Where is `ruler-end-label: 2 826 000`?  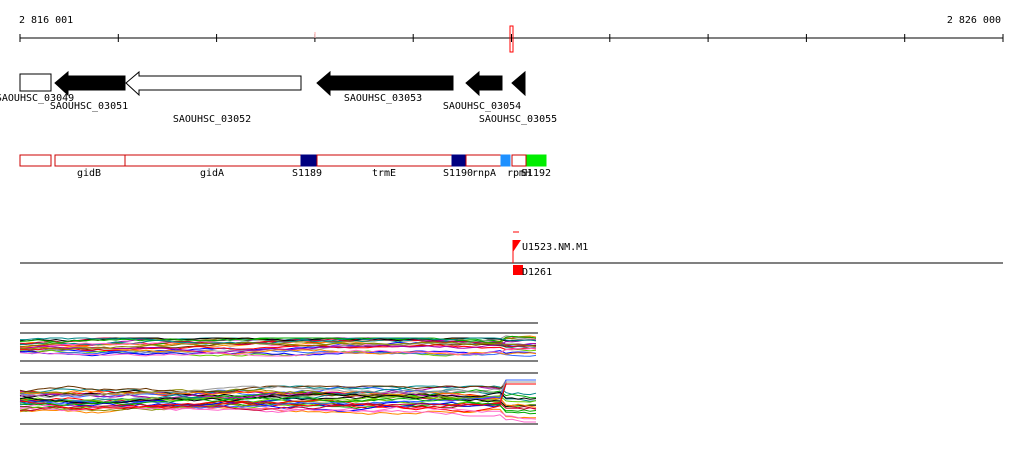
ruler-end-label: 2 826 000 is located at coordinates (974, 20).